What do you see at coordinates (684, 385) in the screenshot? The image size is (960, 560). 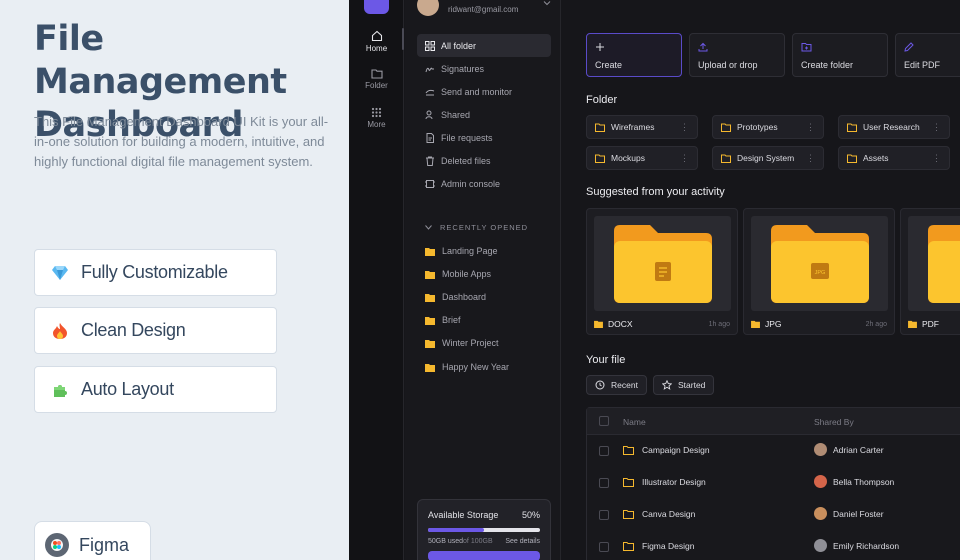 I see `filter-started-button: Started` at bounding box center [684, 385].